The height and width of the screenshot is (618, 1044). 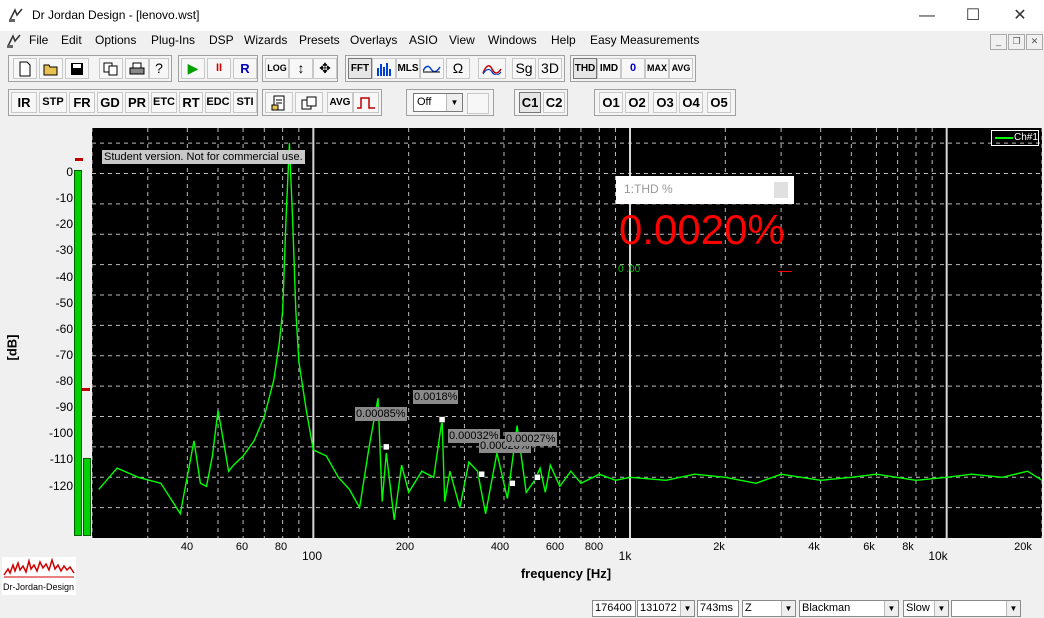 I want to click on play-button: ▶, so click(x=193, y=68).